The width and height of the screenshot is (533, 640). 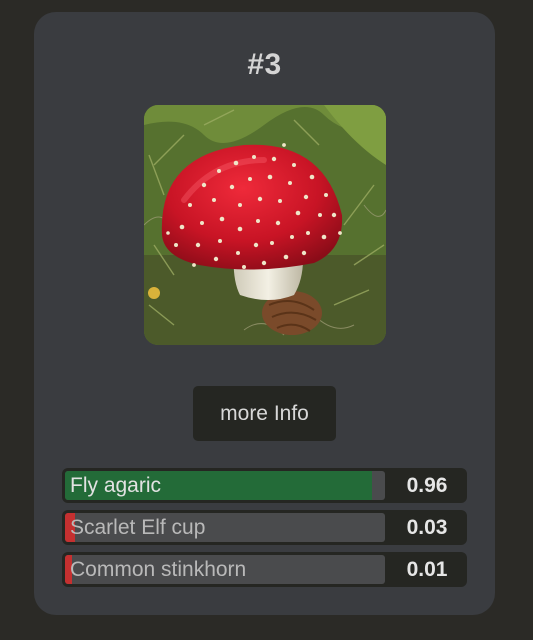 I want to click on confidence-bar: Fly agaric, so click(x=225, y=485).